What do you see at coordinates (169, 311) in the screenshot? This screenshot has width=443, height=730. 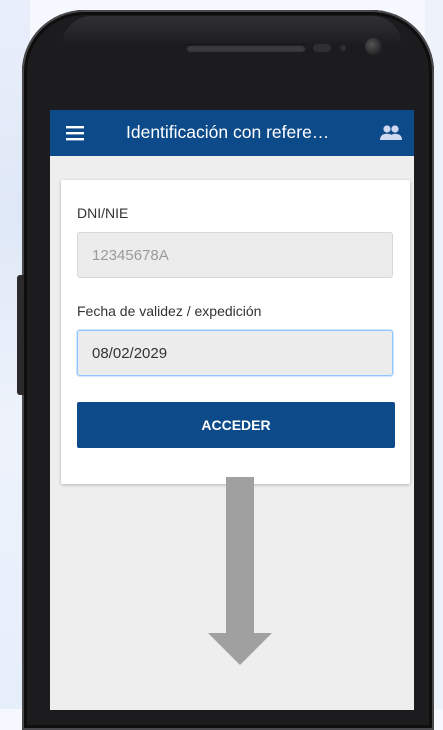 I see `date-label: Fecha de validez / expedición` at bounding box center [169, 311].